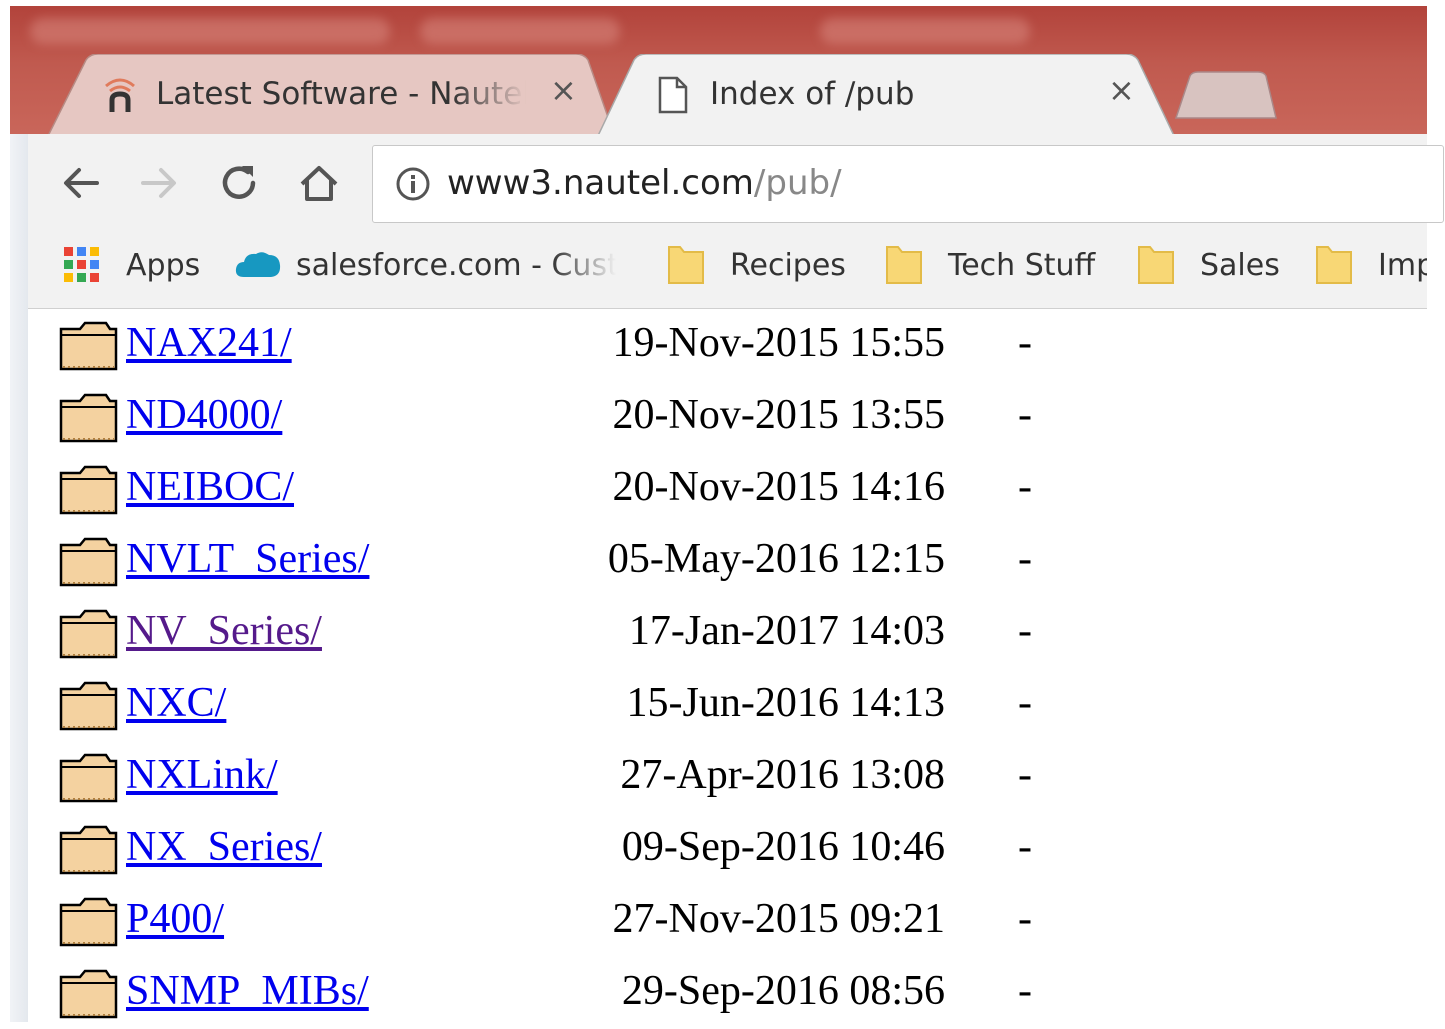  I want to click on folder-link: P400/, so click(175, 919).